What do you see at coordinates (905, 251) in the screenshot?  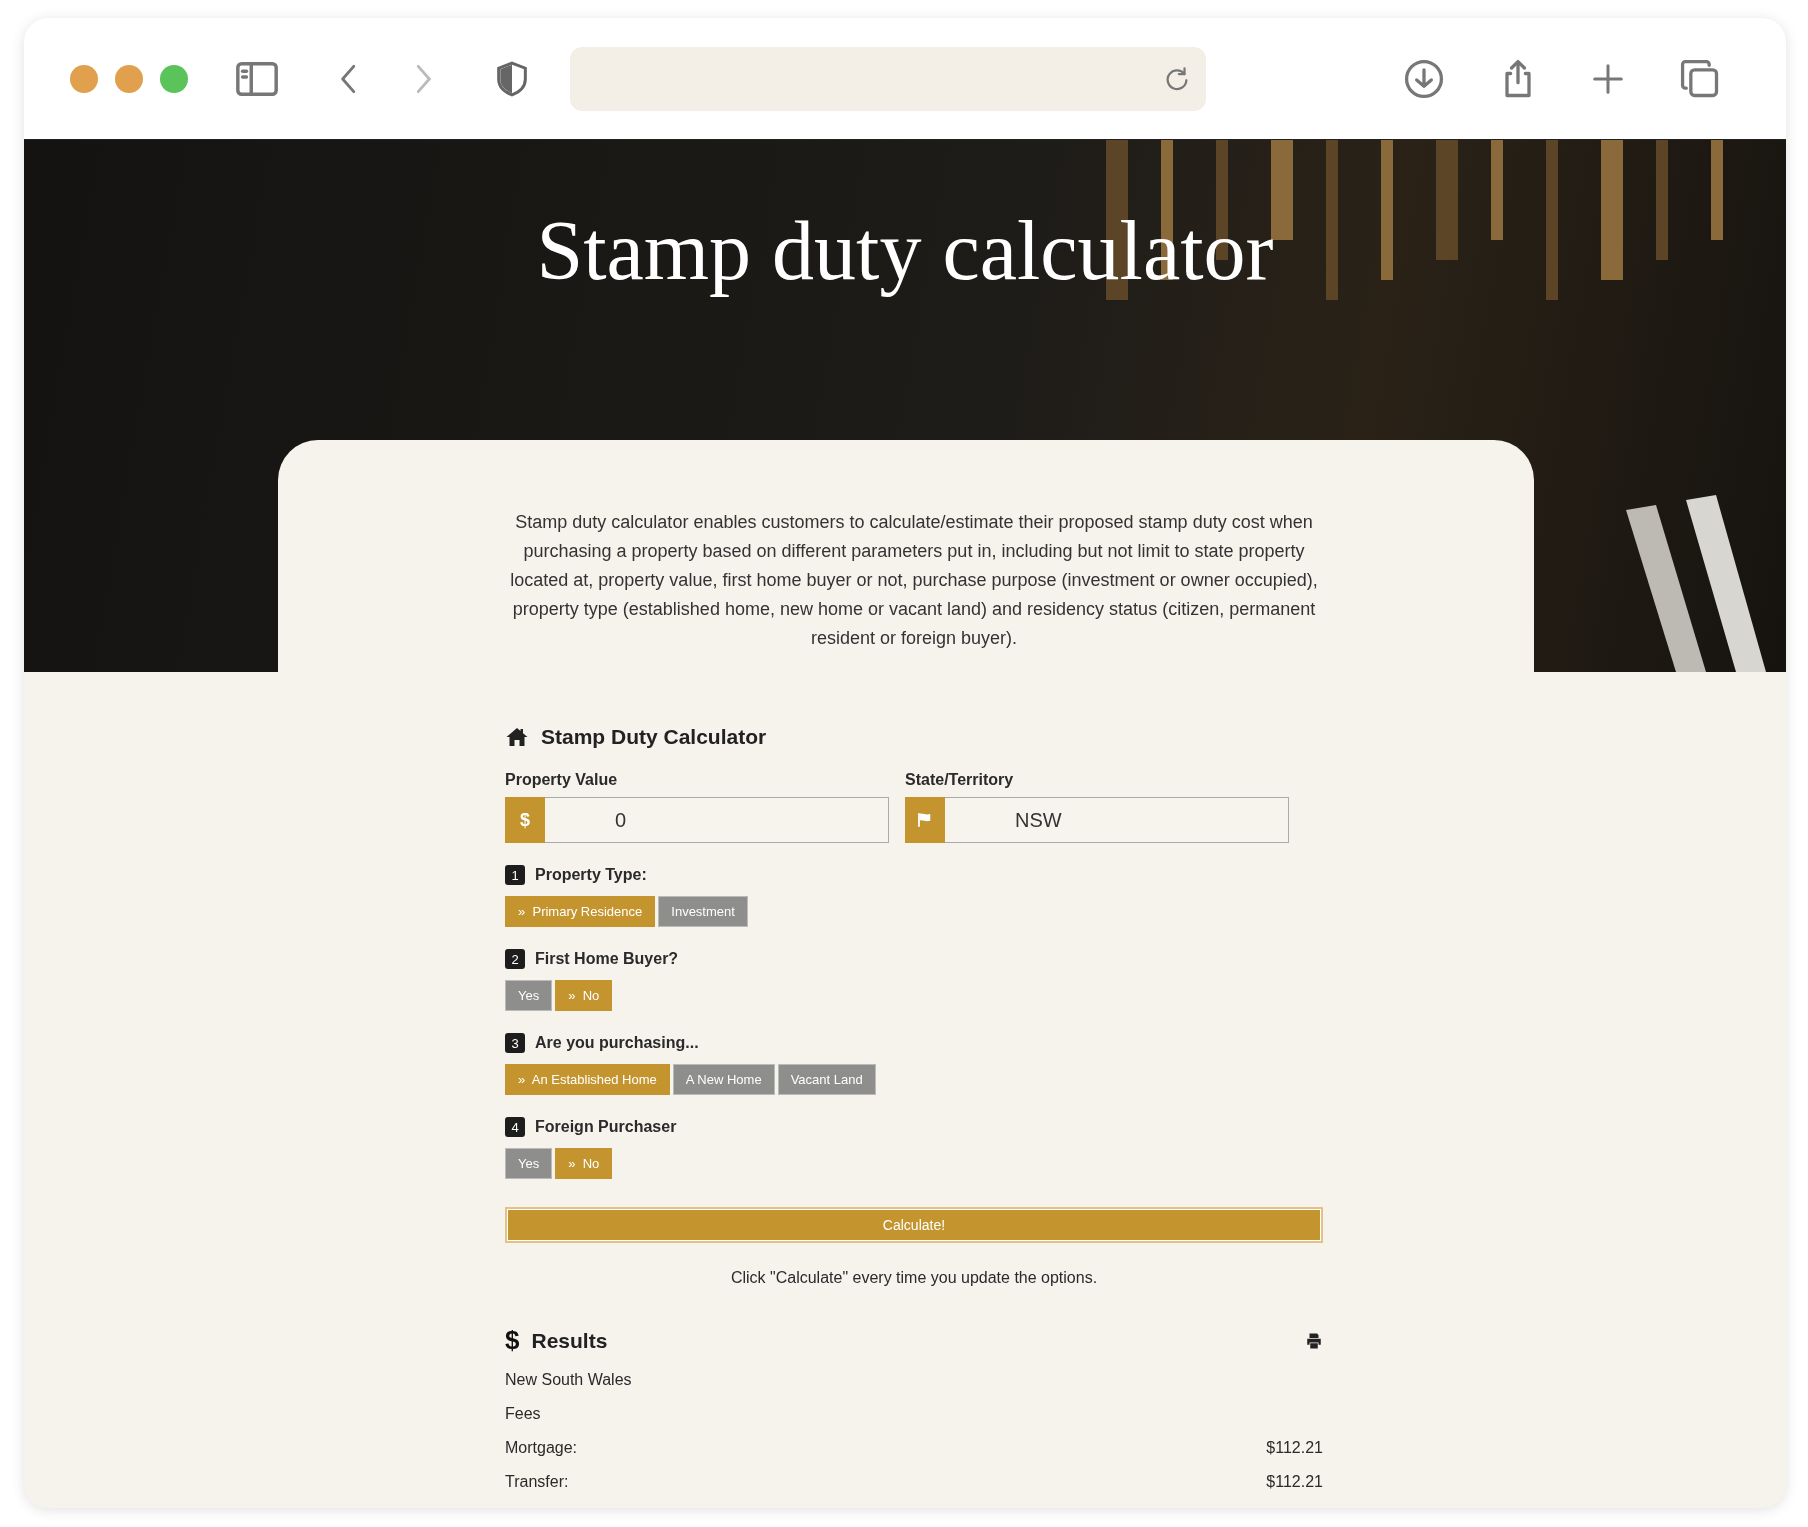 I see `page-title: Stamp duty calculator` at bounding box center [905, 251].